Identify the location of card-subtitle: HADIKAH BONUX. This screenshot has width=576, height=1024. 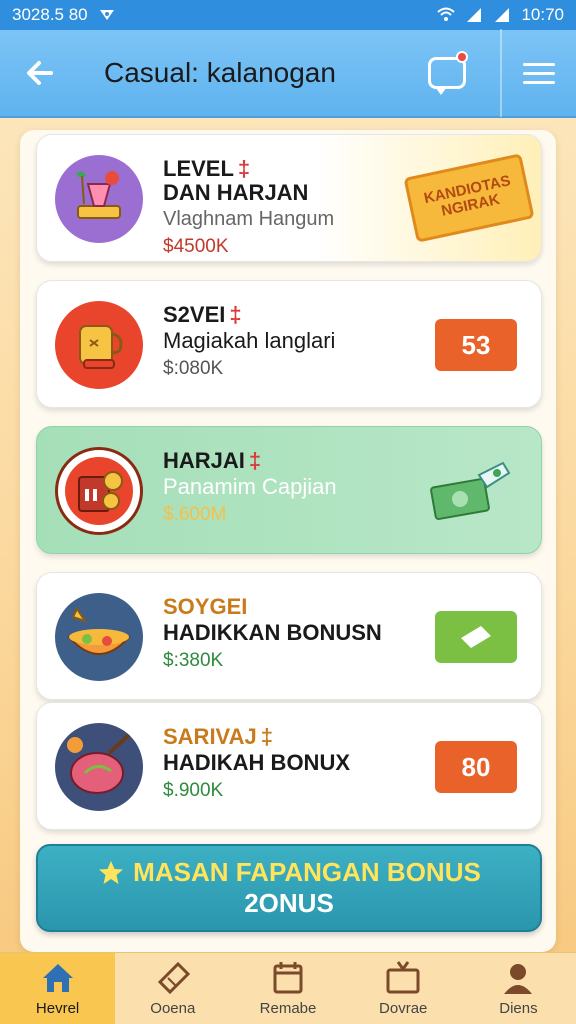
(256, 762).